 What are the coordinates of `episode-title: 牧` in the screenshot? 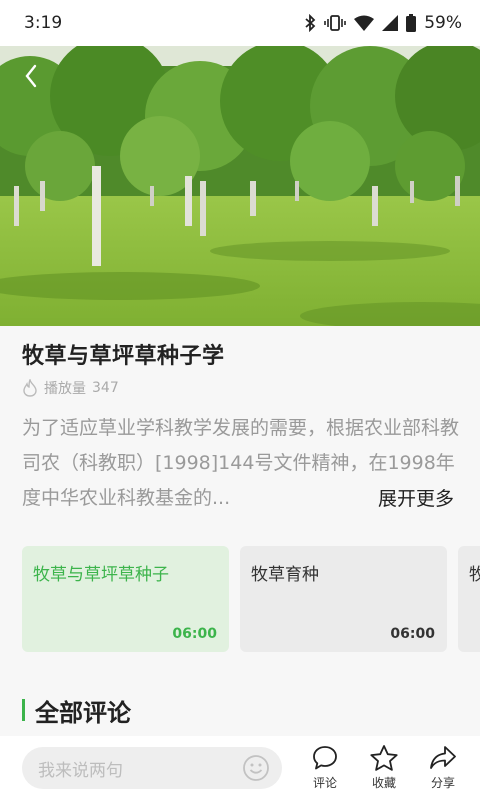 It's located at (474, 575).